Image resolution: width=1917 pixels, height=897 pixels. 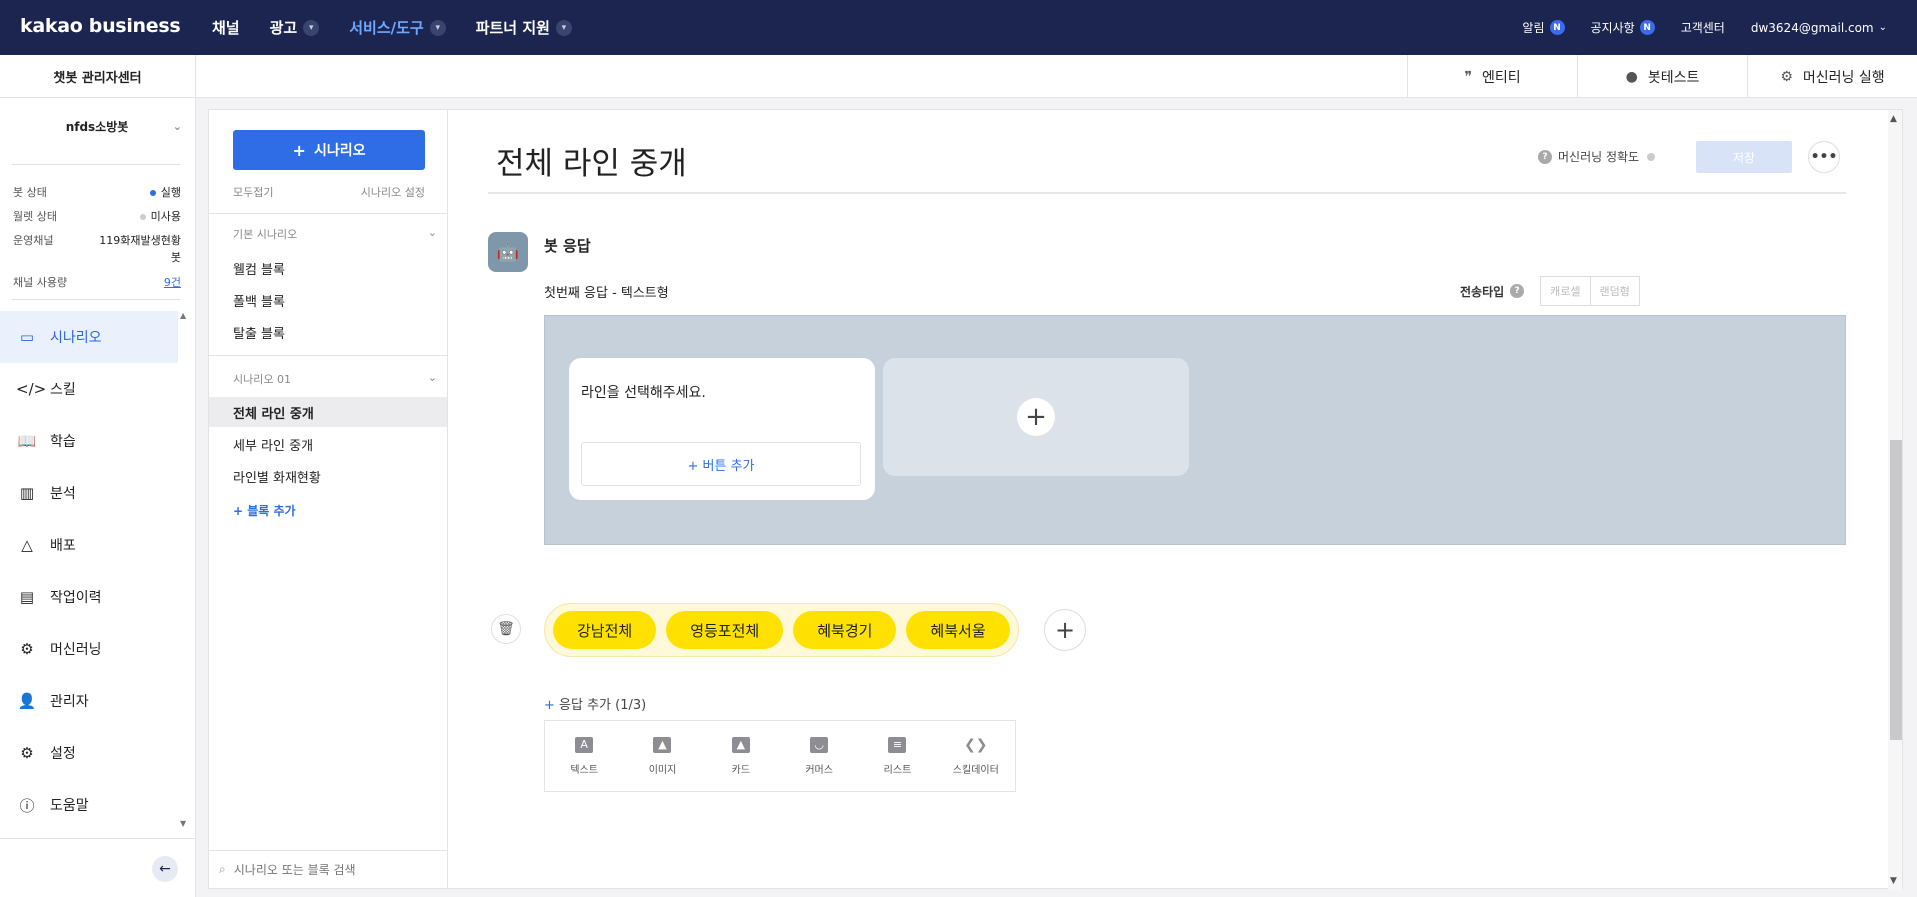 I want to click on sidebar-item-skill: </> 스킬, so click(x=89, y=389).